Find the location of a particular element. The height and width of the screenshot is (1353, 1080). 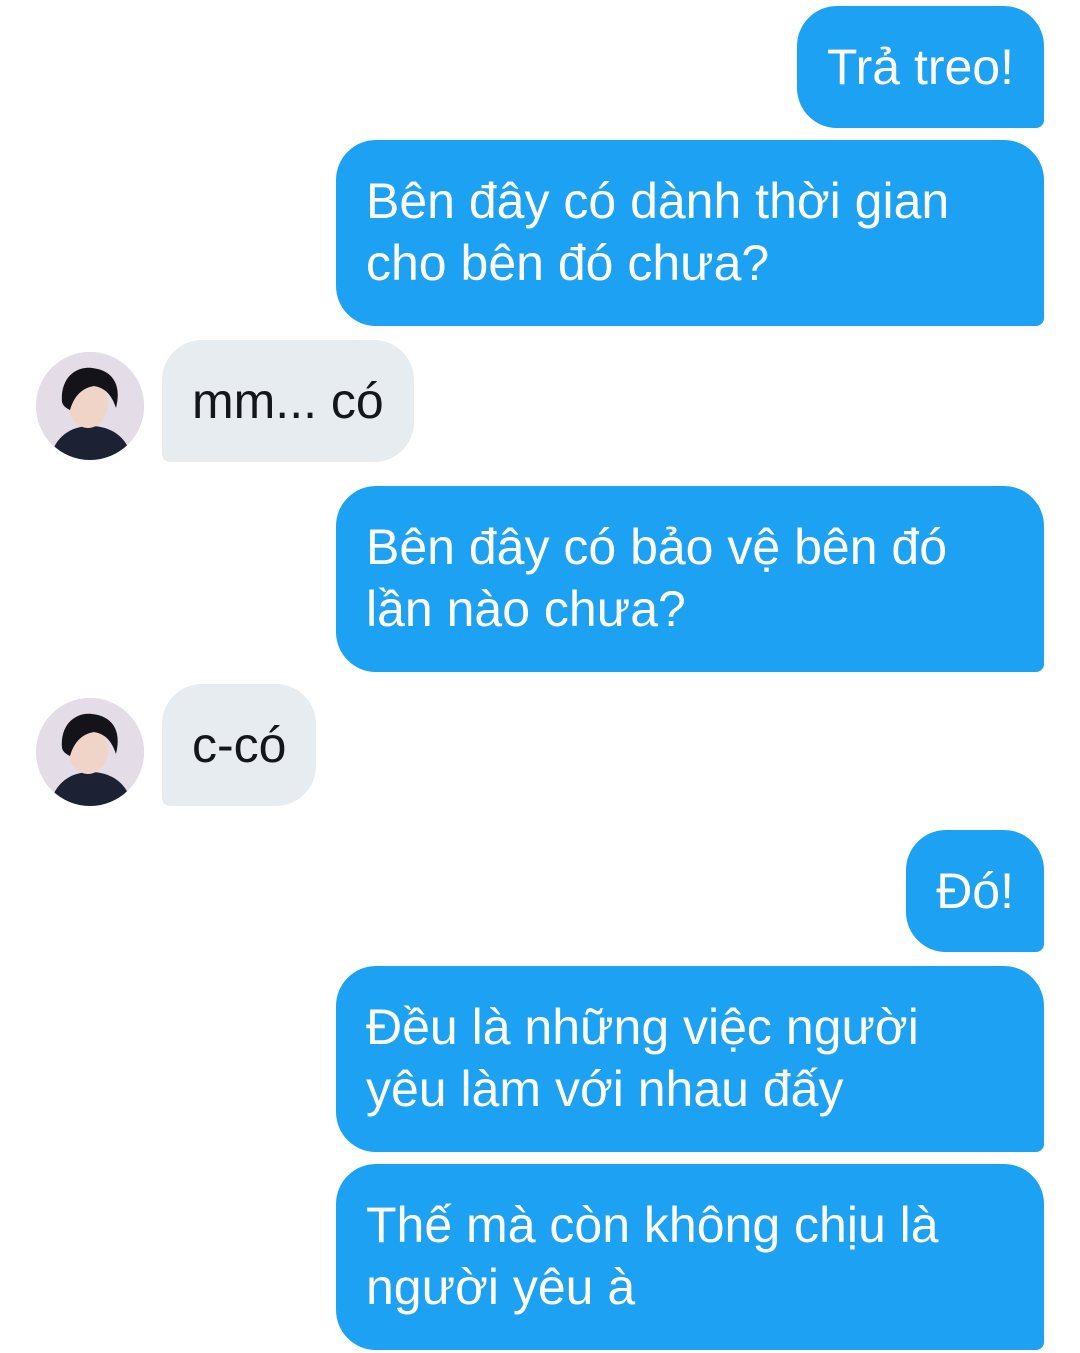

message-text: c-có is located at coordinates (239, 745).